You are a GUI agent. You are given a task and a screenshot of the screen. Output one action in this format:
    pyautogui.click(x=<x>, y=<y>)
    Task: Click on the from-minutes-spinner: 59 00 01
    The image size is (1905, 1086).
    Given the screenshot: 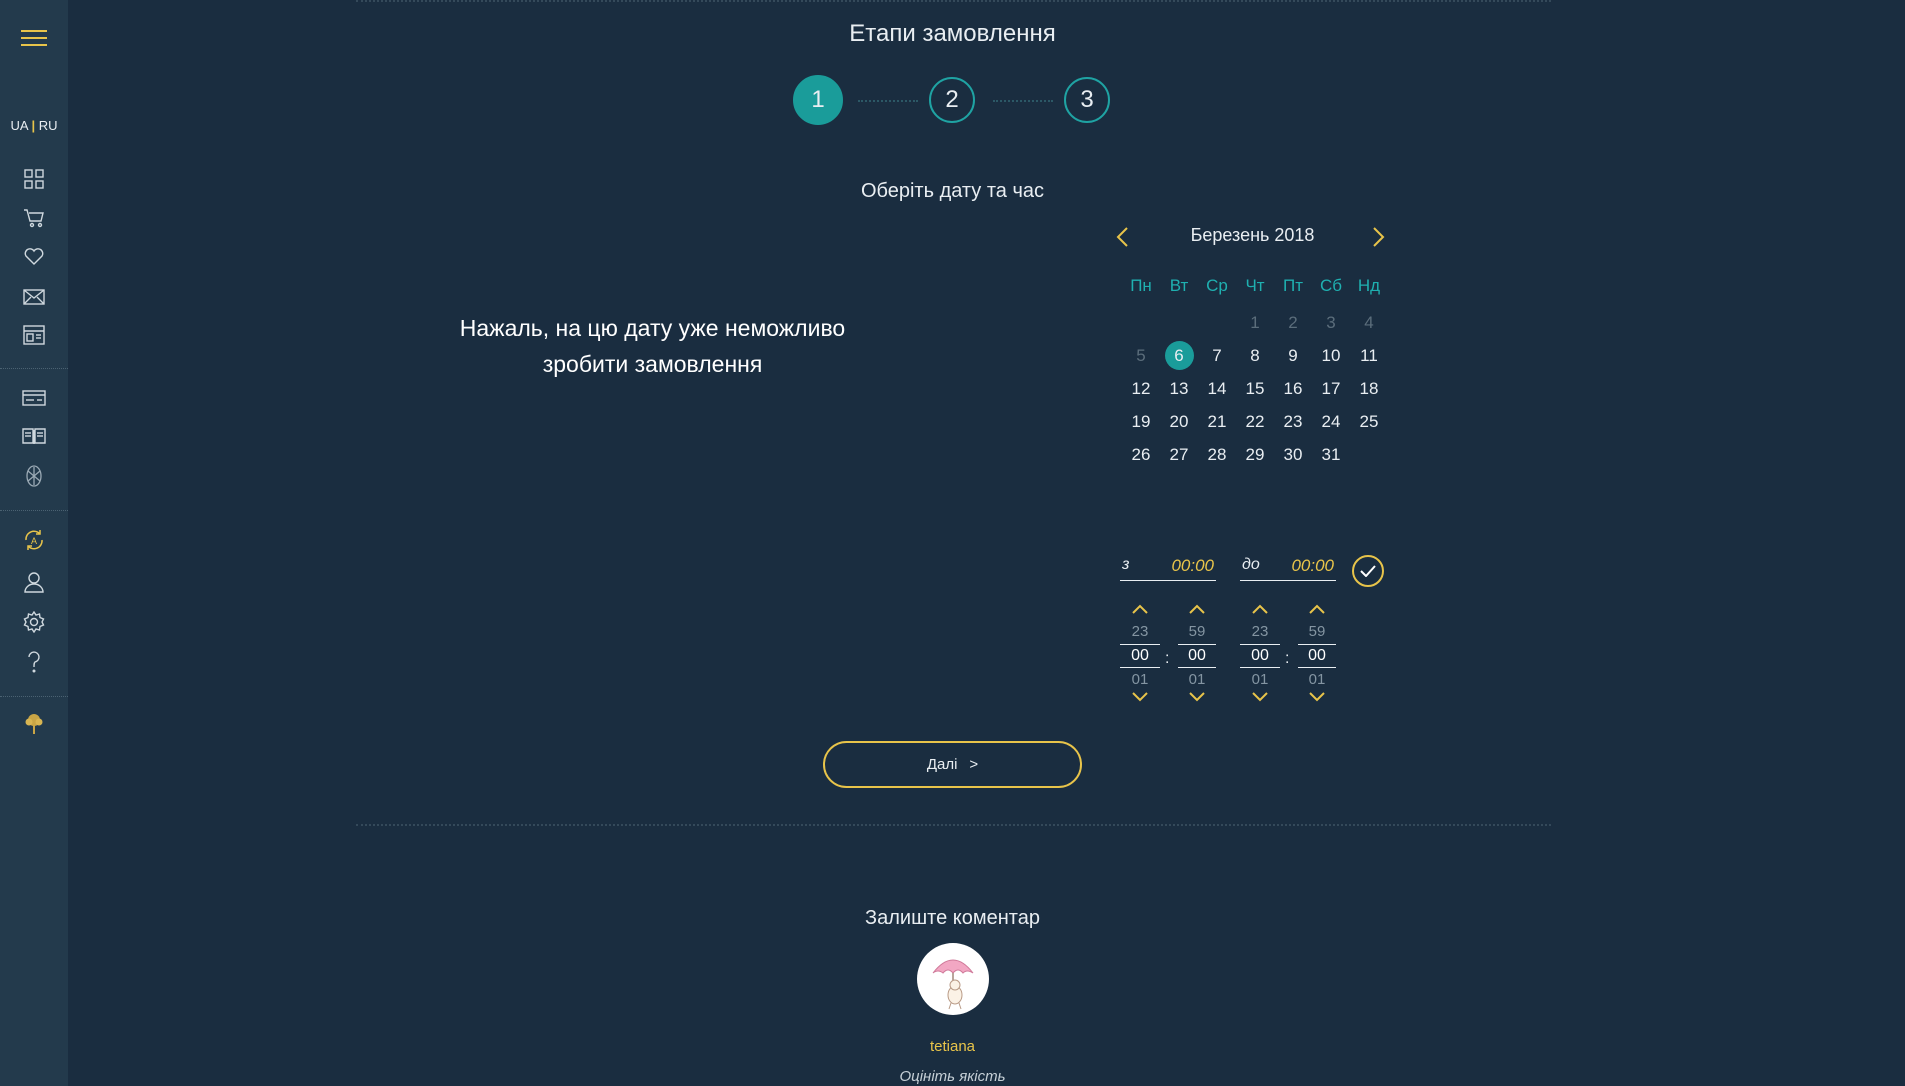 What is the action you would take?
    pyautogui.click(x=1197, y=656)
    